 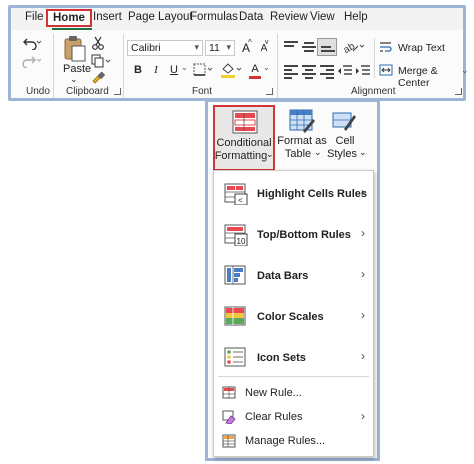 What do you see at coordinates (235, 357) in the screenshot?
I see `icon-sets-icon` at bounding box center [235, 357].